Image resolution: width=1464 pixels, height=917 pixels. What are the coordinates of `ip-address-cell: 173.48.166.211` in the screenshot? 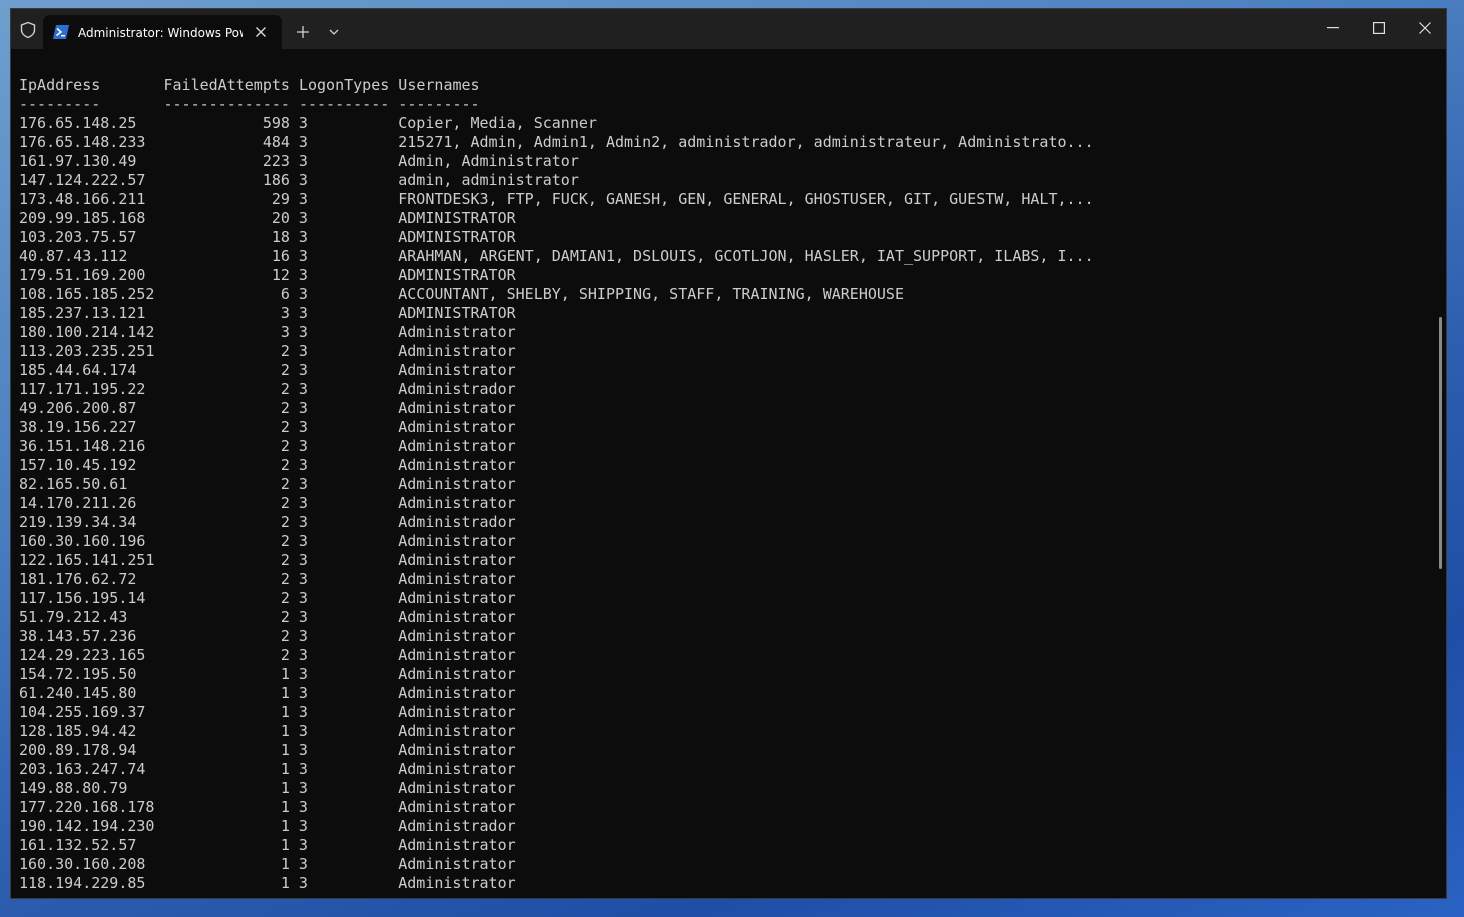 It's located at (82, 199).